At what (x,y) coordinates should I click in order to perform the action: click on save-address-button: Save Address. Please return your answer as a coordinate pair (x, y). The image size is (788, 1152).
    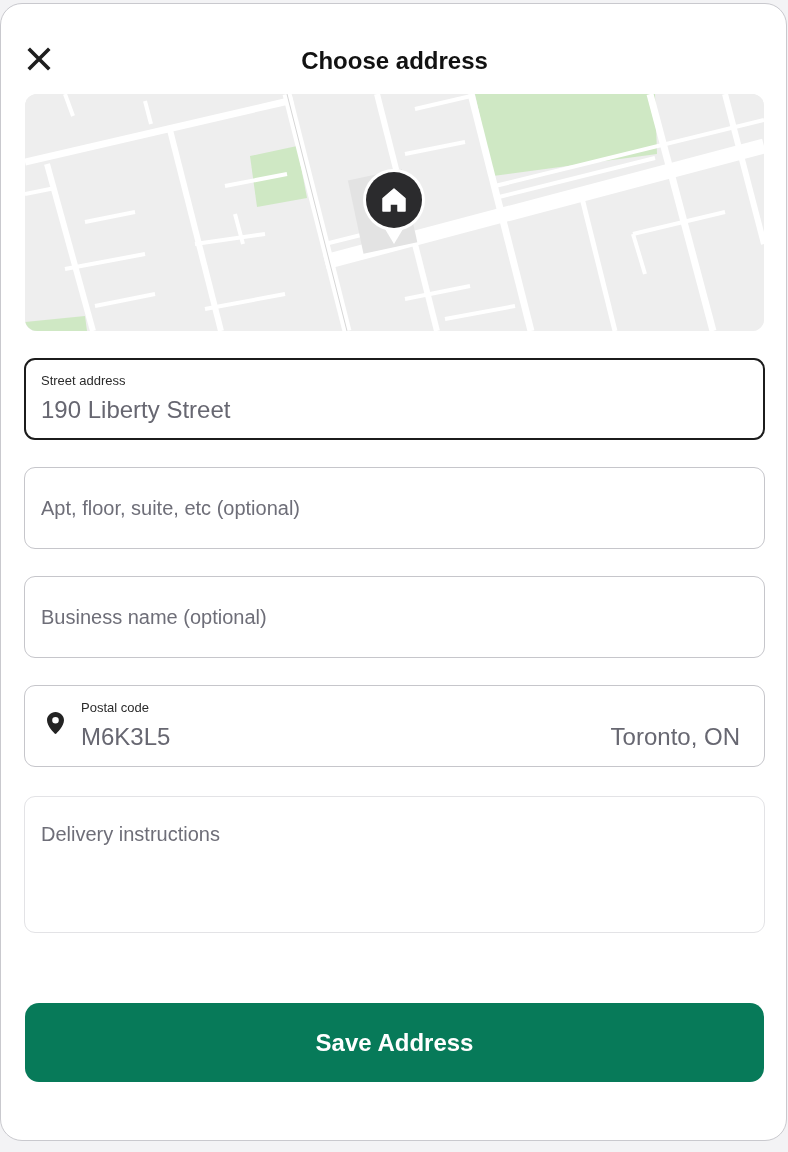
    Looking at the image, I should click on (394, 1042).